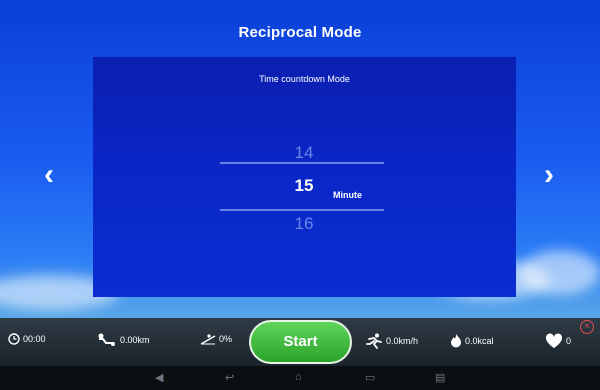  What do you see at coordinates (402, 341) in the screenshot?
I see `speed-value: 0.0km/h` at bounding box center [402, 341].